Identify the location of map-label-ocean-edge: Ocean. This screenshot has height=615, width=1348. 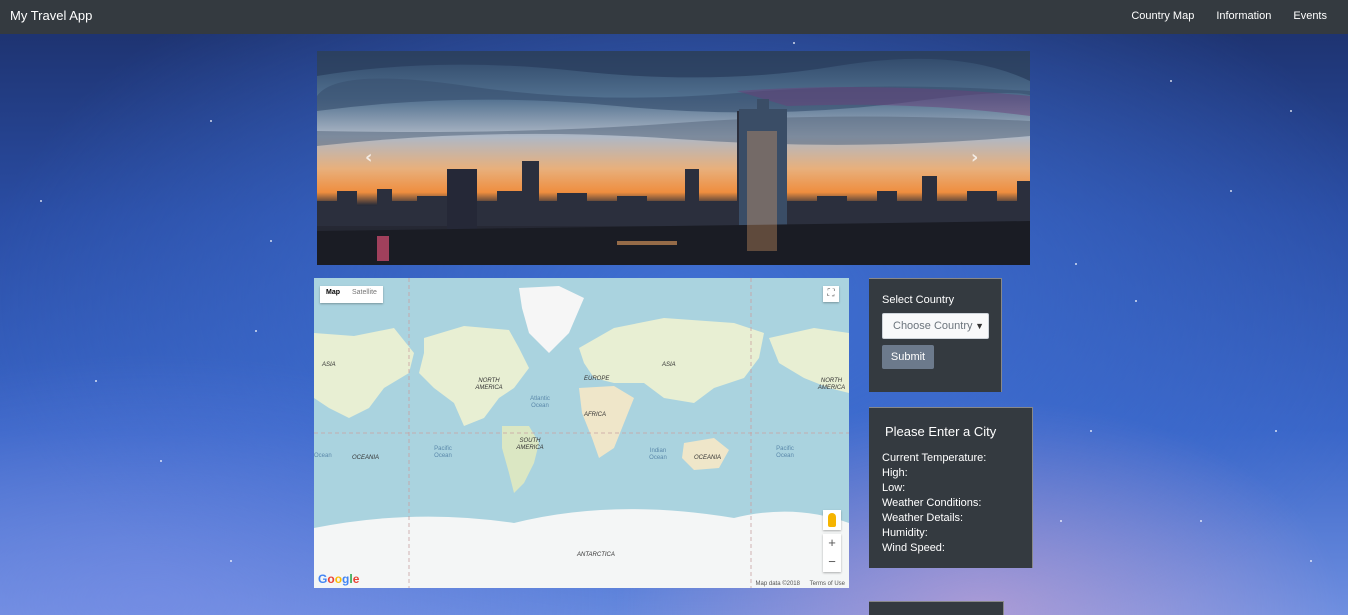
(323, 456).